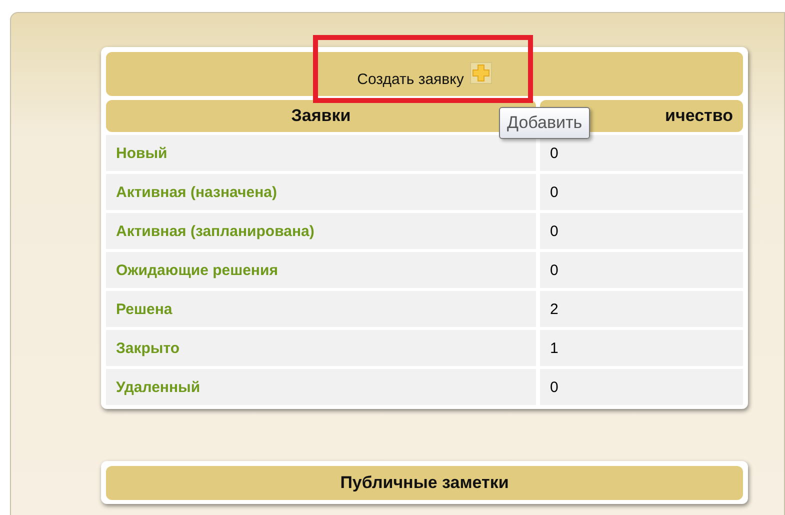 This screenshot has height=515, width=785. Describe the element at coordinates (321, 153) in the screenshot. I see `status-link: Новый` at that location.